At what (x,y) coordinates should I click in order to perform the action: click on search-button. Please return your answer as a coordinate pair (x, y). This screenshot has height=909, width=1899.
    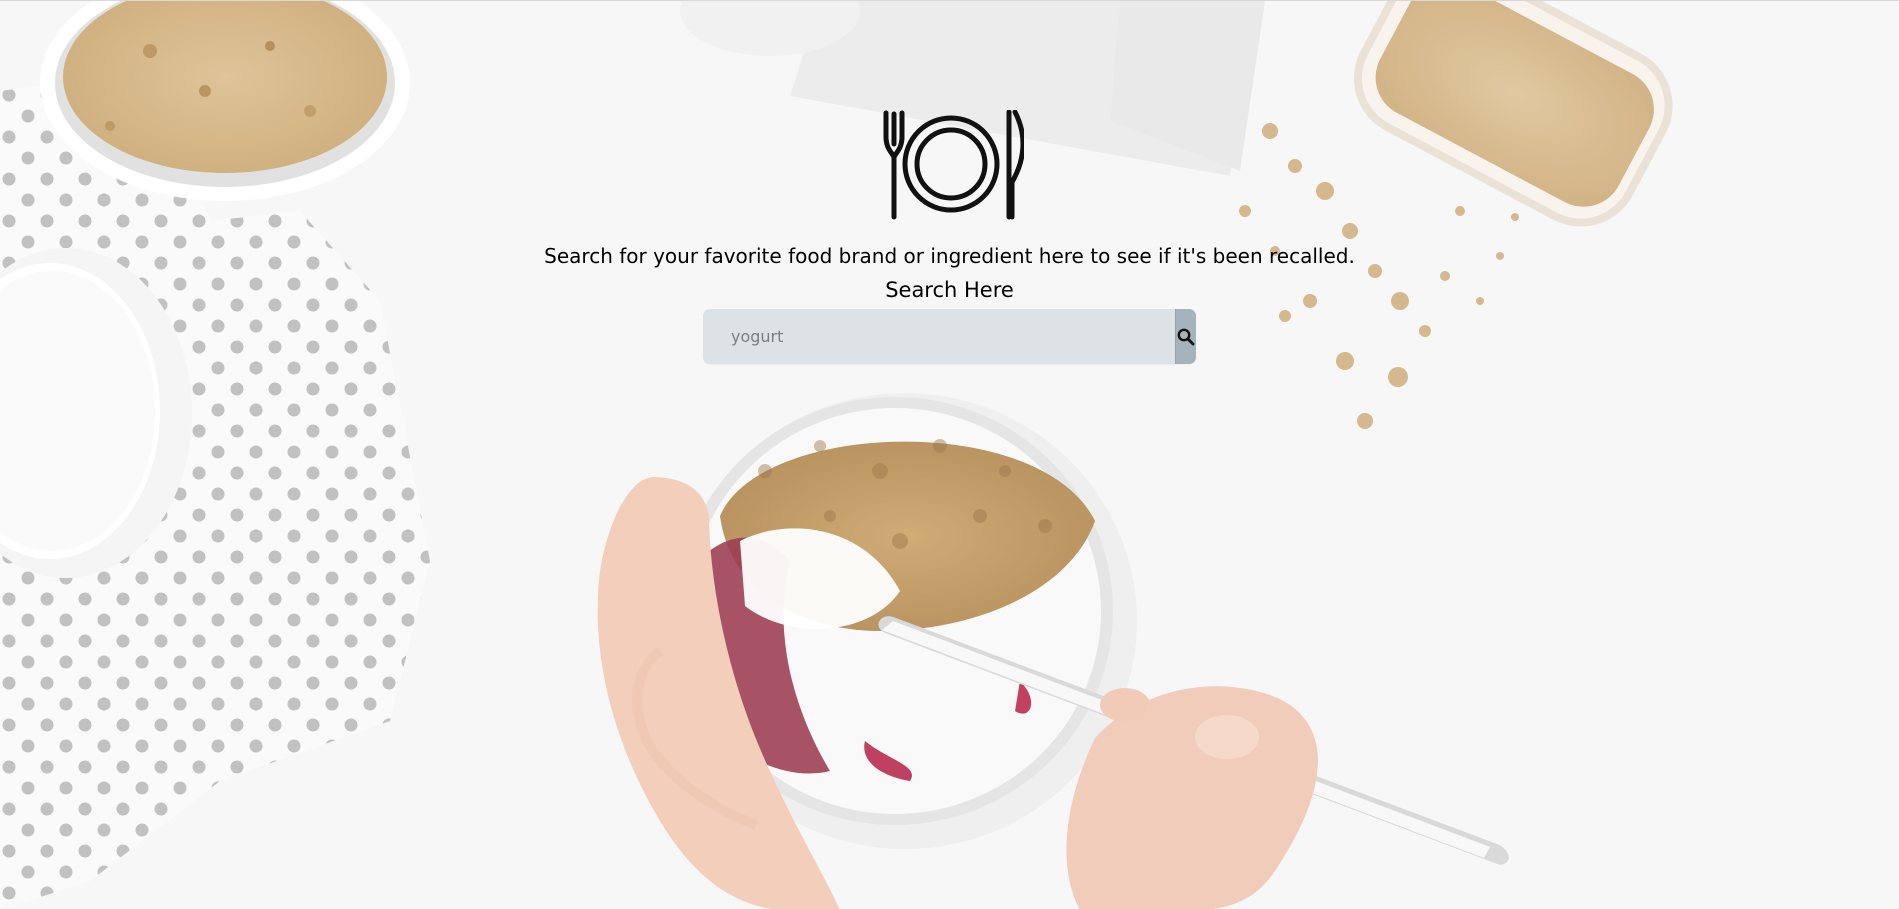
    Looking at the image, I should click on (1185, 336).